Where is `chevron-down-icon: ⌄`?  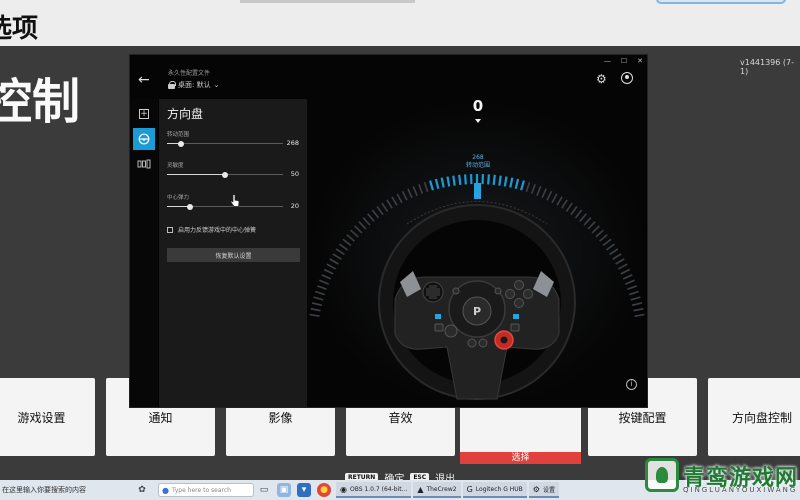 chevron-down-icon: ⌄ is located at coordinates (216, 85).